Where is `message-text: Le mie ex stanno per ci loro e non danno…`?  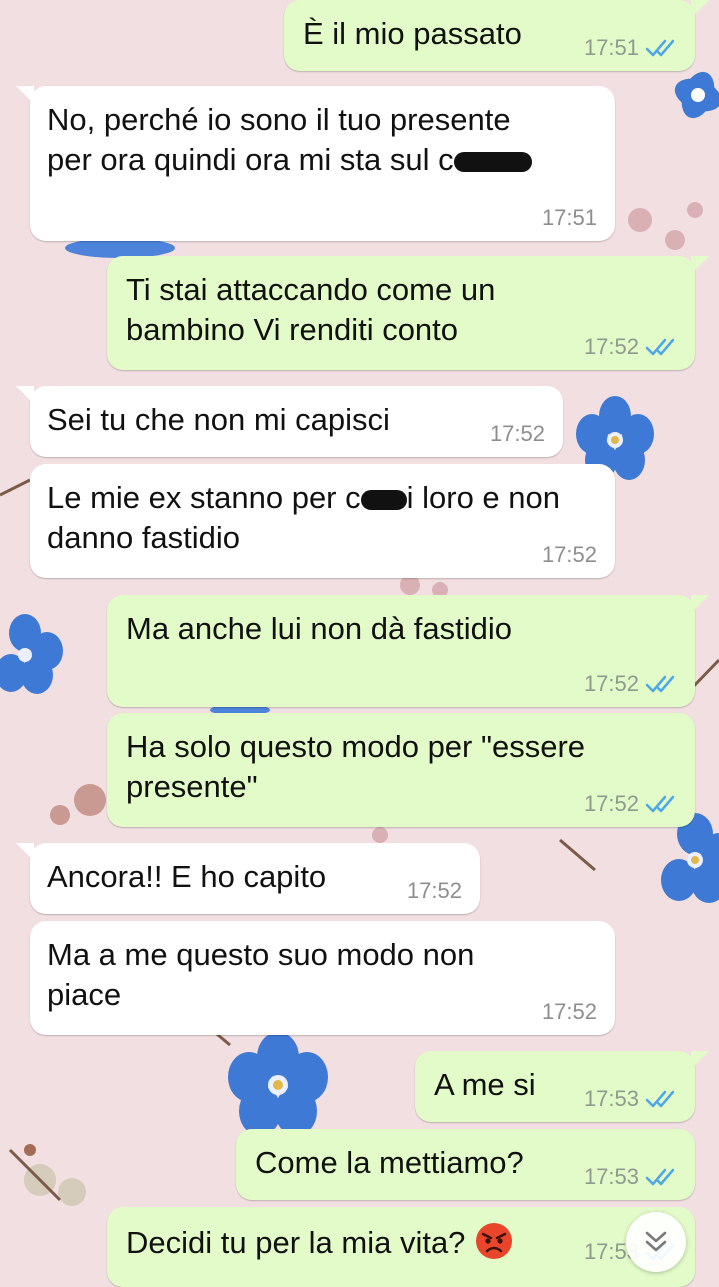
message-text: Le mie ex stanno per ci loro e non danno… is located at coordinates (311, 518).